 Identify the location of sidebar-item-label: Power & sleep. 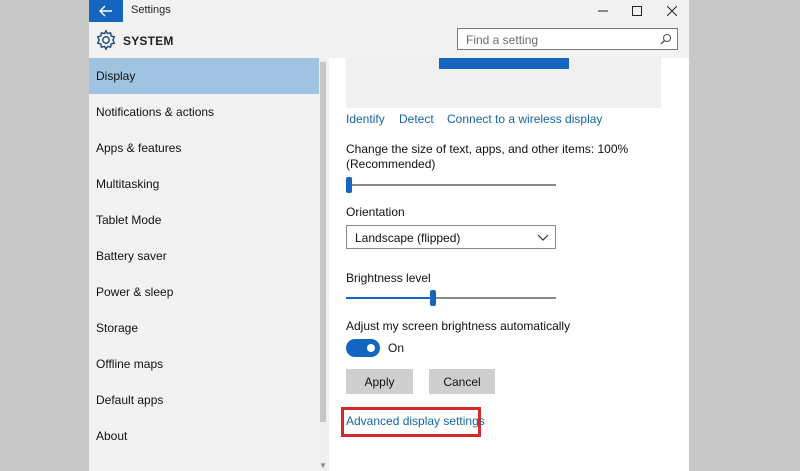
(135, 292).